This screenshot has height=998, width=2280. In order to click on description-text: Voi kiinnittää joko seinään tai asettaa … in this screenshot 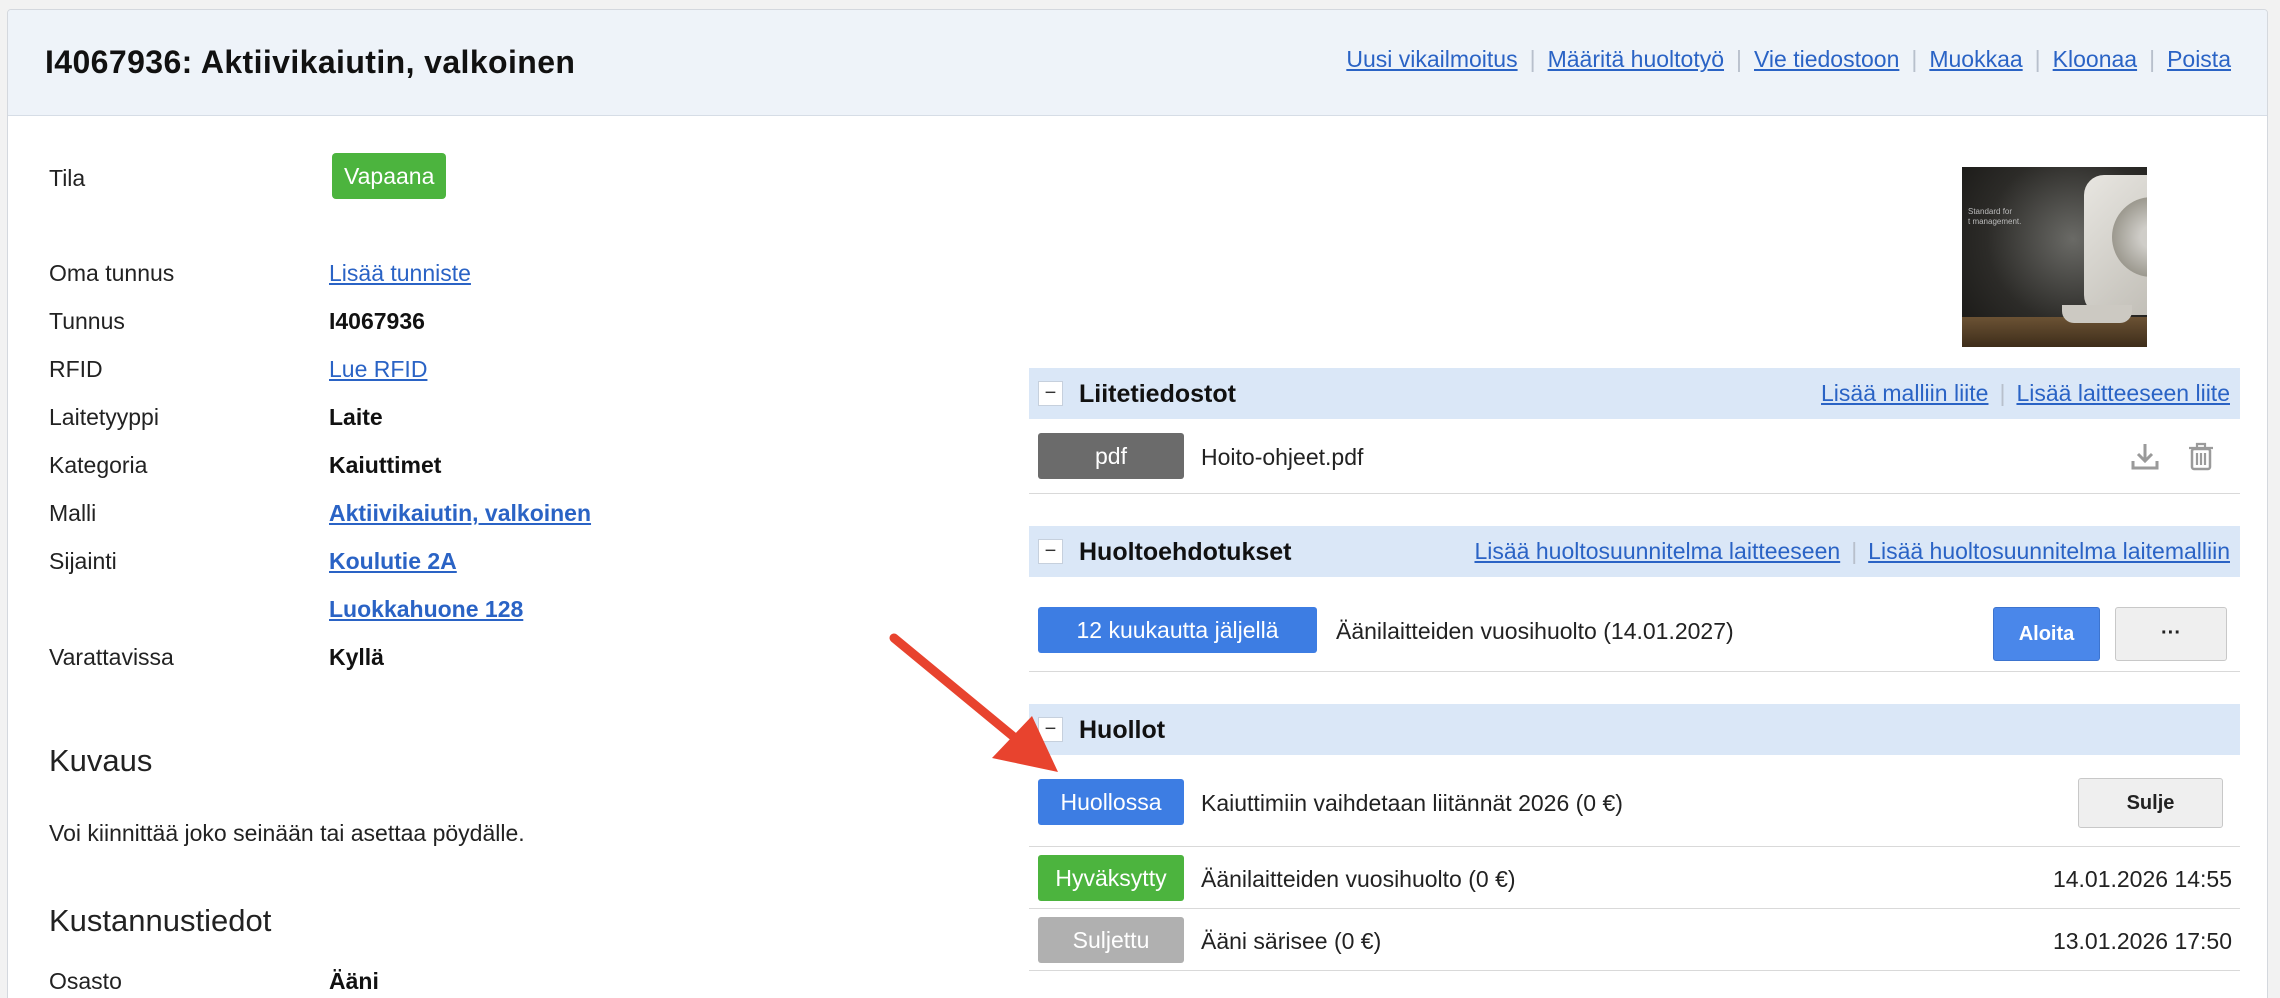, I will do `click(287, 833)`.